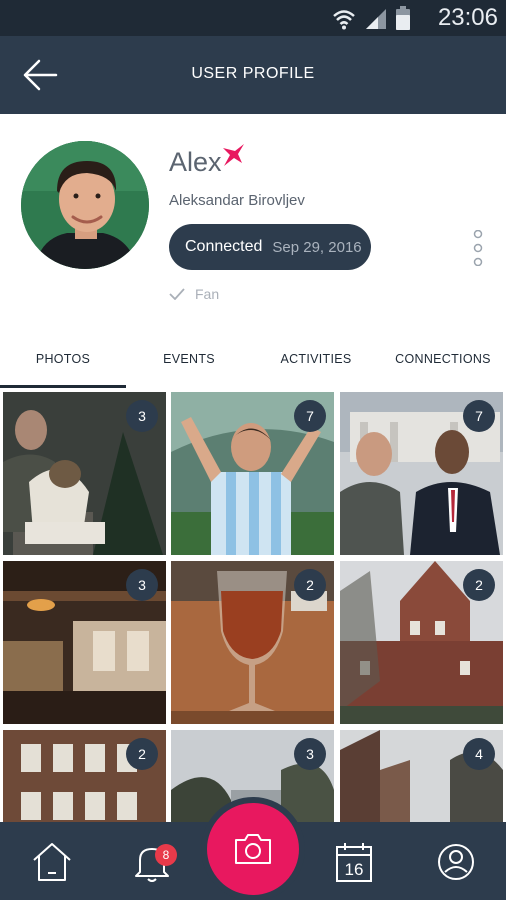 This screenshot has width=506, height=900. Describe the element at coordinates (177, 294) in the screenshot. I see `check-icon` at that location.